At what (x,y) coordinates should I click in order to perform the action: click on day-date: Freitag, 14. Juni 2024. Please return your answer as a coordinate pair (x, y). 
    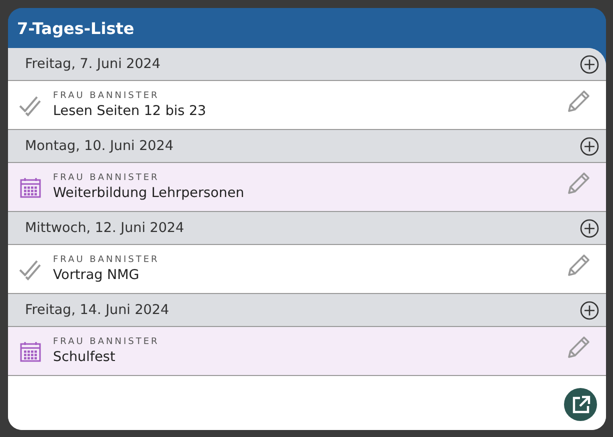
    Looking at the image, I should click on (97, 310).